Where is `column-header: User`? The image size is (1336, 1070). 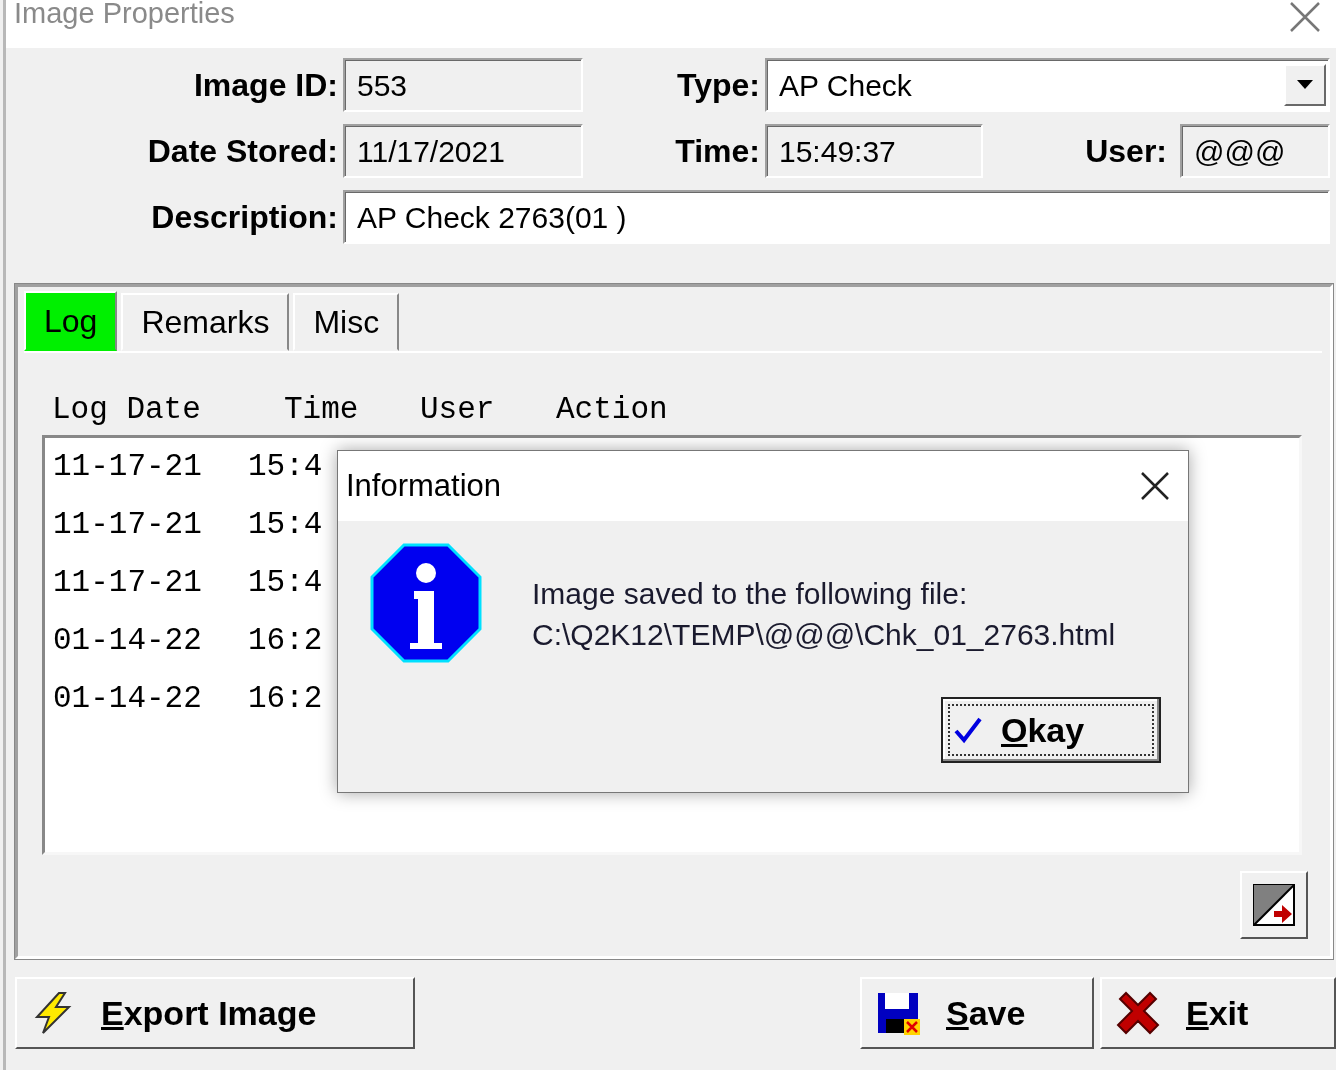
column-header: User is located at coordinates (458, 409).